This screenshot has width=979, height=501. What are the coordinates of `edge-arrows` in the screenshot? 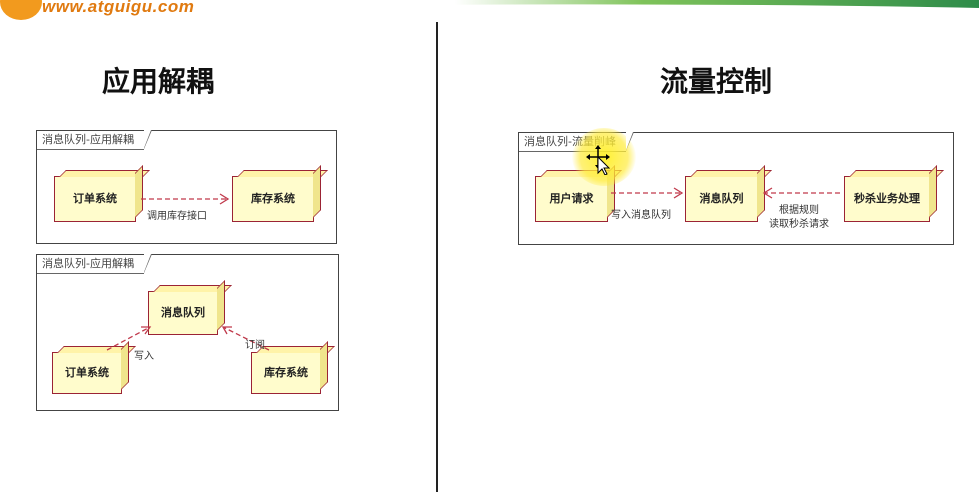 It's located at (188, 338).